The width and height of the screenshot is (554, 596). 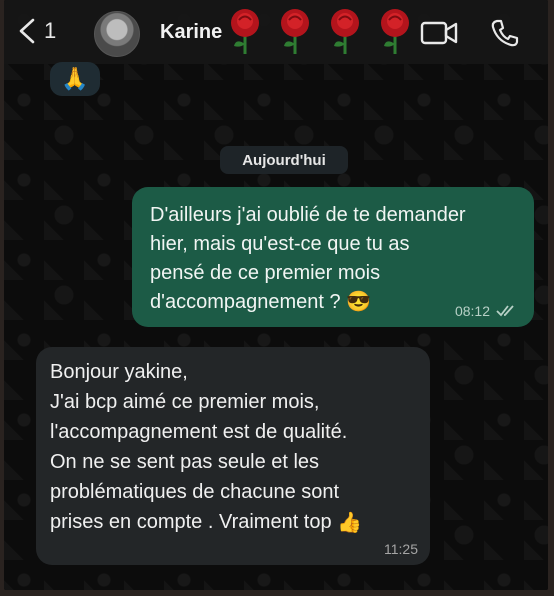 I want to click on back-button: 1, so click(x=37, y=31).